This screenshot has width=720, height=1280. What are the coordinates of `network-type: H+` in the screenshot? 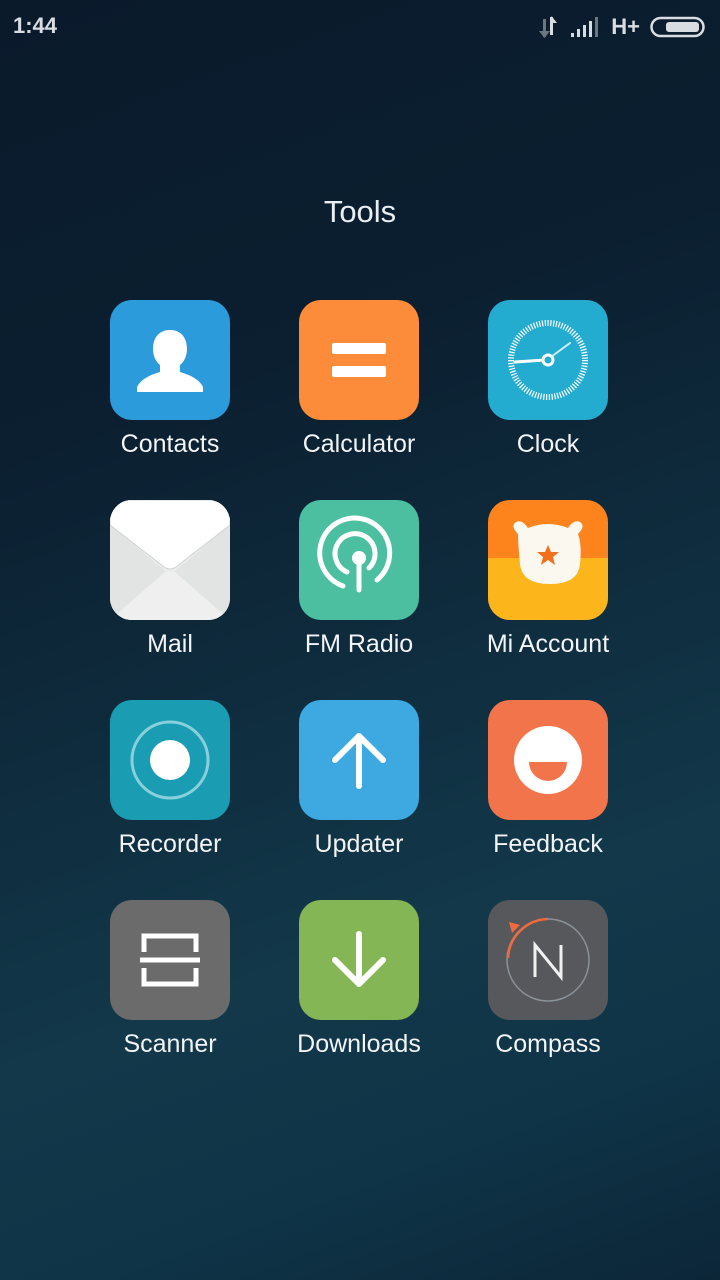 It's located at (625, 26).